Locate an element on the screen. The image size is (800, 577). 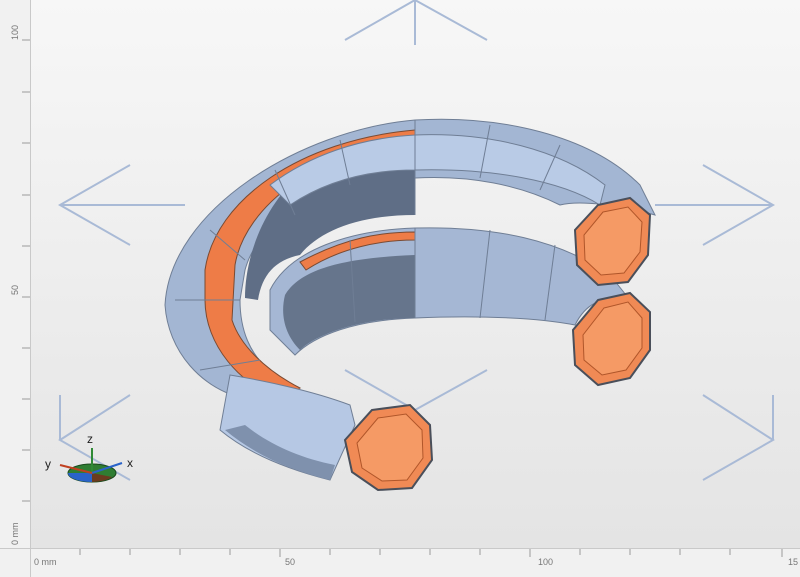
vertical-ruler: 100 50 0 mm is located at coordinates (15, 274).